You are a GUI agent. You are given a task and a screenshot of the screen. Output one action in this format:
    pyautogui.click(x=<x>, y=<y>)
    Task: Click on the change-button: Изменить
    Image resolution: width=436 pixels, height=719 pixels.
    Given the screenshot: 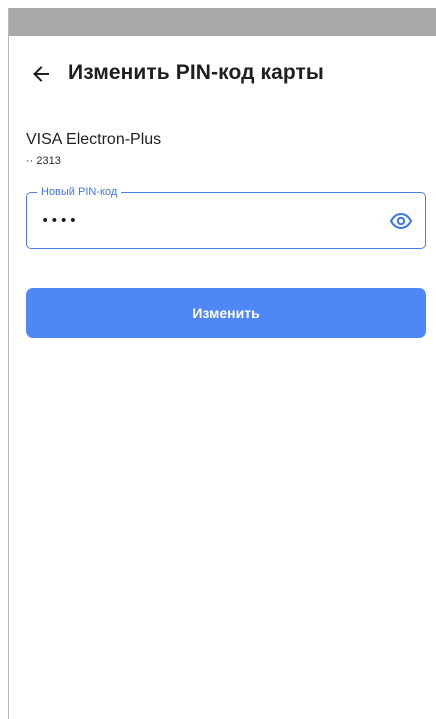 What is the action you would take?
    pyautogui.click(x=226, y=313)
    